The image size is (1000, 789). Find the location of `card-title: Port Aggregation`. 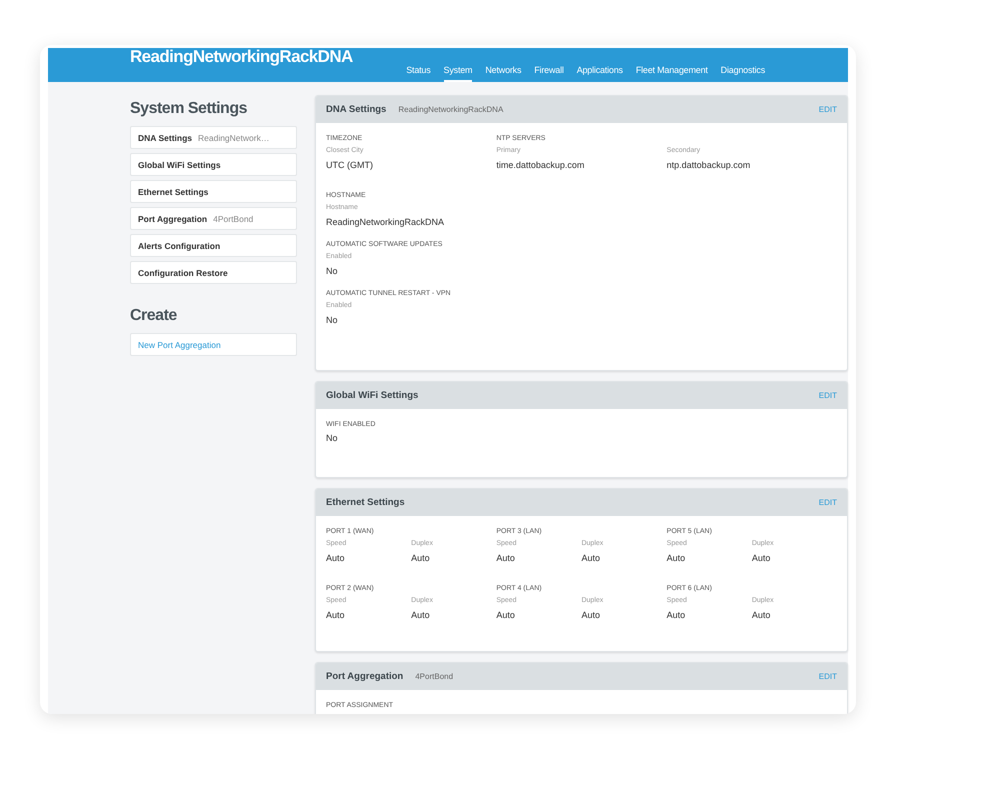

card-title: Port Aggregation is located at coordinates (365, 676).